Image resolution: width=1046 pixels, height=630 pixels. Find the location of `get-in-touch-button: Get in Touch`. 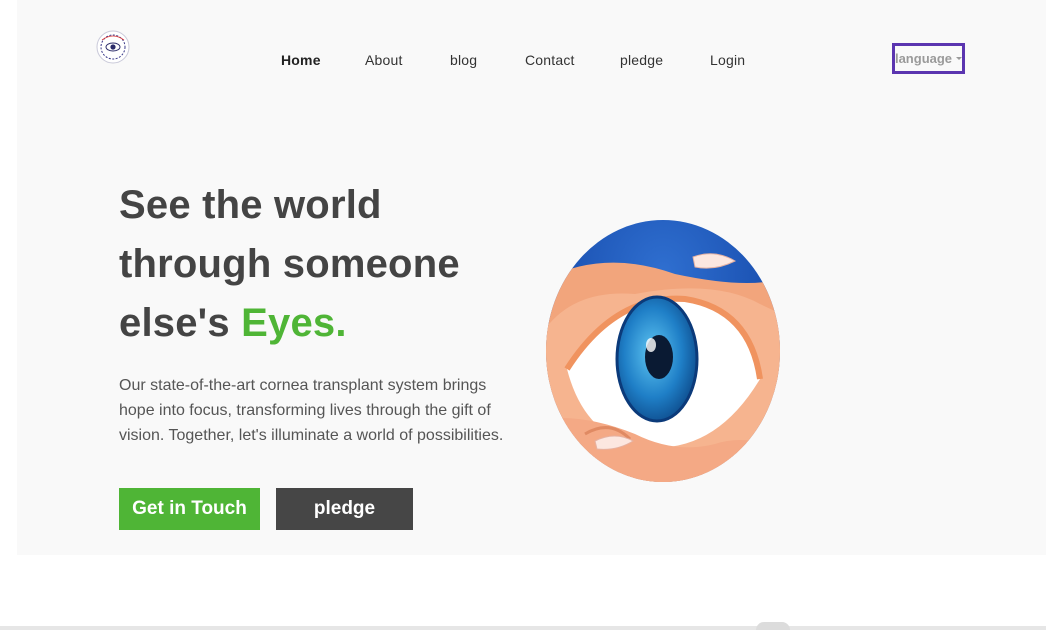

get-in-touch-button: Get in Touch is located at coordinates (189, 509).